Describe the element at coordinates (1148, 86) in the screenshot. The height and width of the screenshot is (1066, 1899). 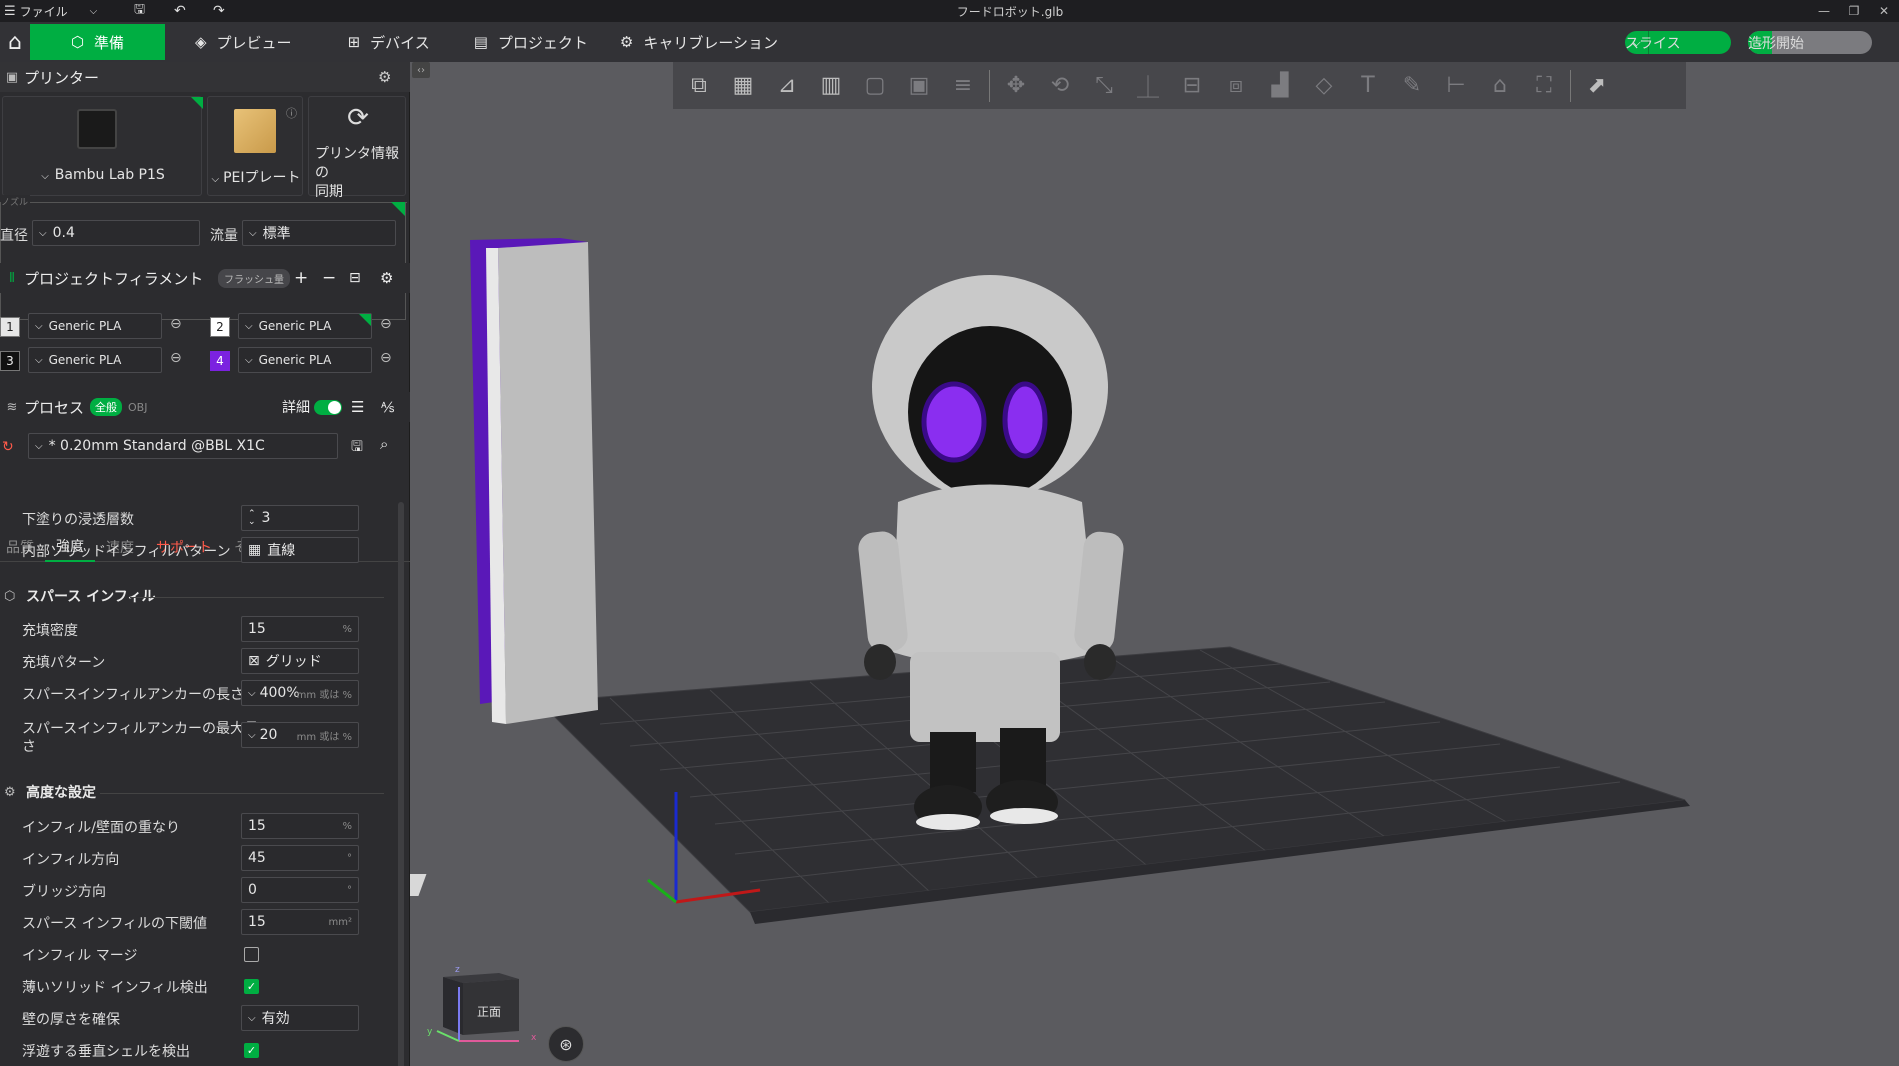
I see `lay-on-face-icon: ⏊` at that location.